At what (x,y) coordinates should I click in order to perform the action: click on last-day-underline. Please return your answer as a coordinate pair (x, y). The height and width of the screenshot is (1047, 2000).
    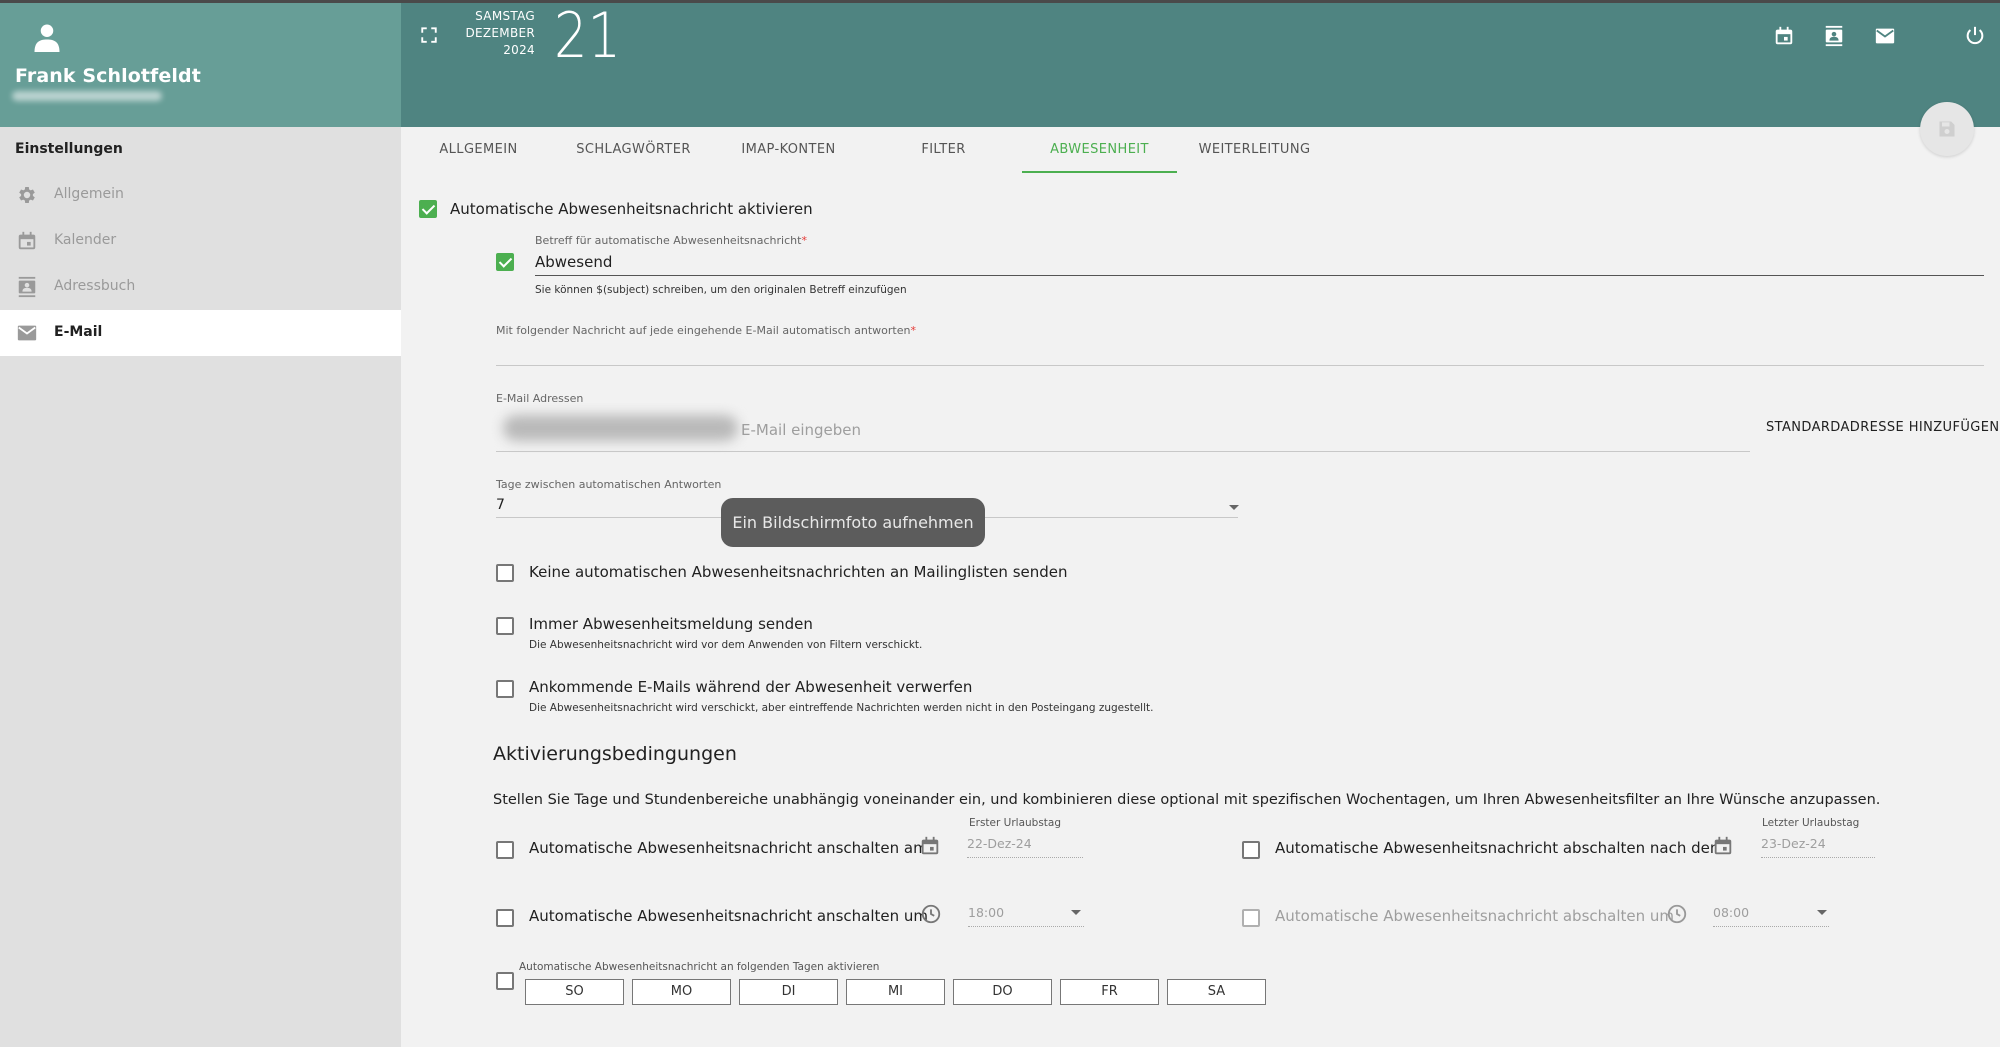
    Looking at the image, I should click on (1818, 857).